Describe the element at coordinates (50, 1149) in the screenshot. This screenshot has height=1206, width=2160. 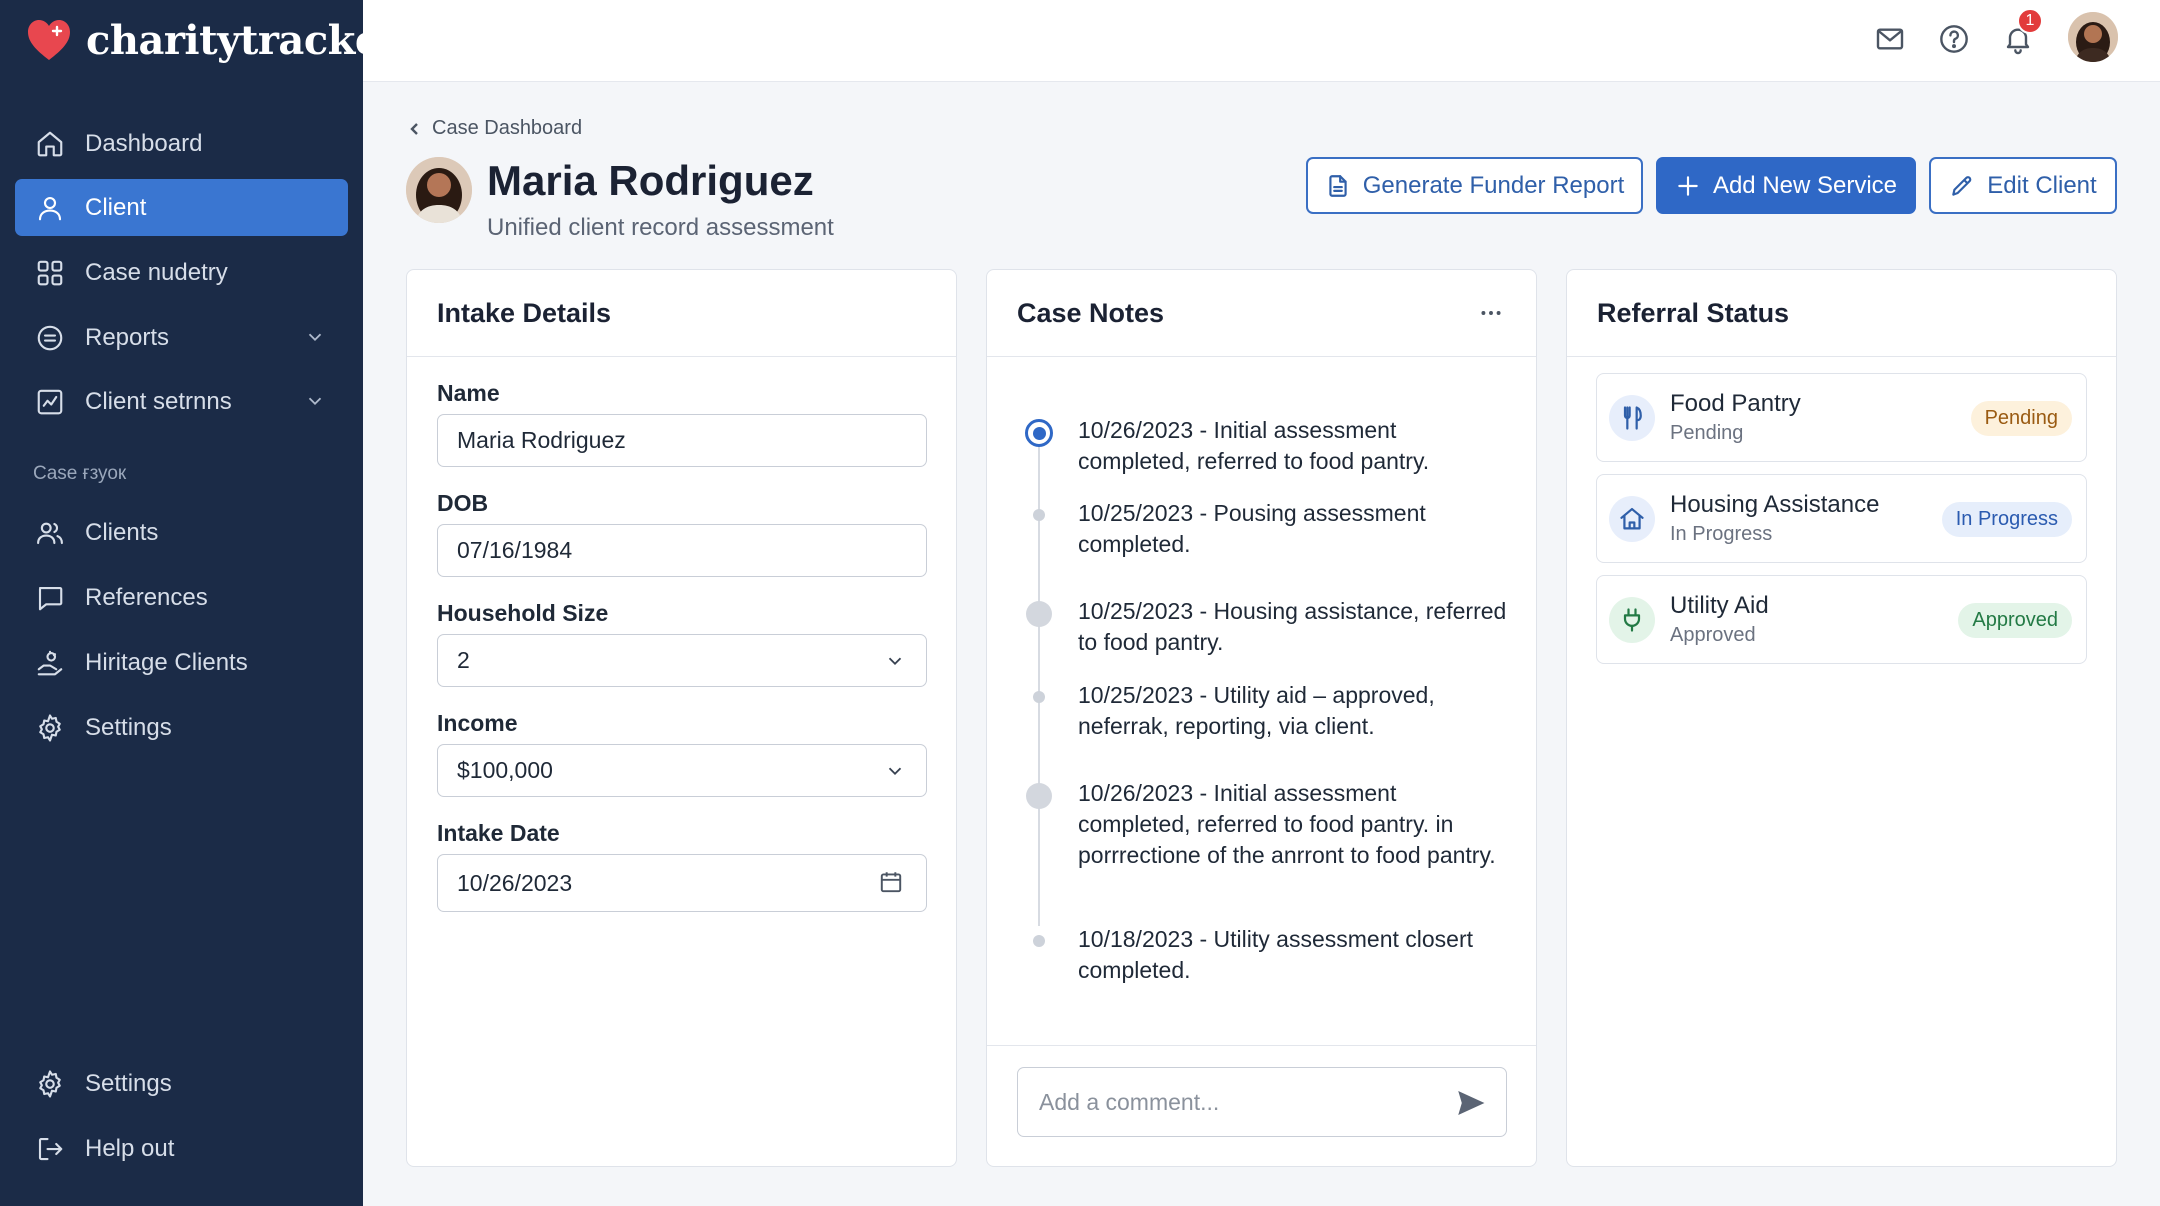
I see `logout-icon` at that location.